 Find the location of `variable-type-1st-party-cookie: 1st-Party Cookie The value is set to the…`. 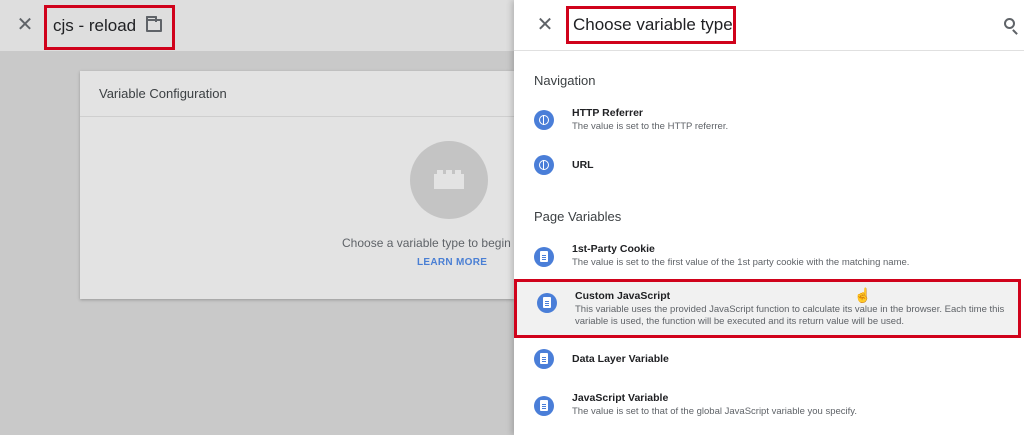

variable-type-1st-party-cookie: 1st-Party Cookie The value is set to the… is located at coordinates (769, 257).